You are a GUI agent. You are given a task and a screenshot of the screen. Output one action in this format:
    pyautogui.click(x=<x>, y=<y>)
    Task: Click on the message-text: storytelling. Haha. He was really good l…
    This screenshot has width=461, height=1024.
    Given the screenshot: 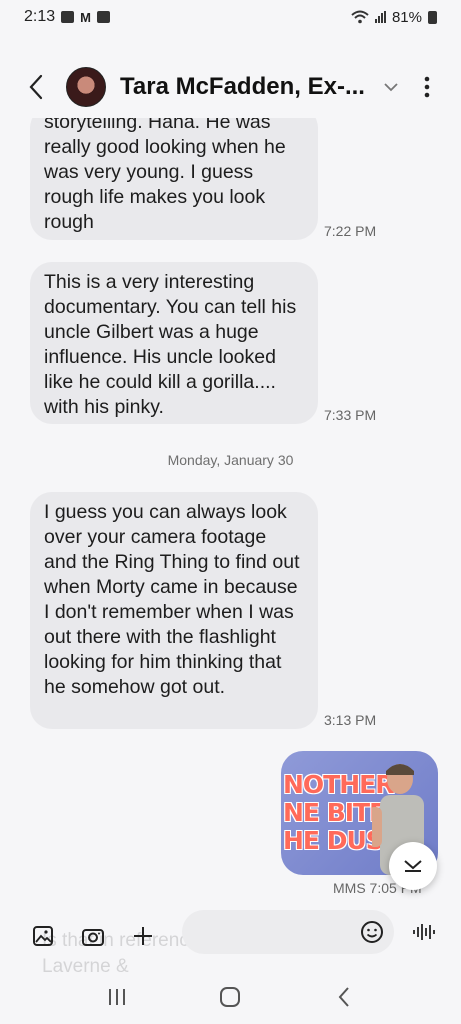 What is the action you would take?
    pyautogui.click(x=165, y=175)
    